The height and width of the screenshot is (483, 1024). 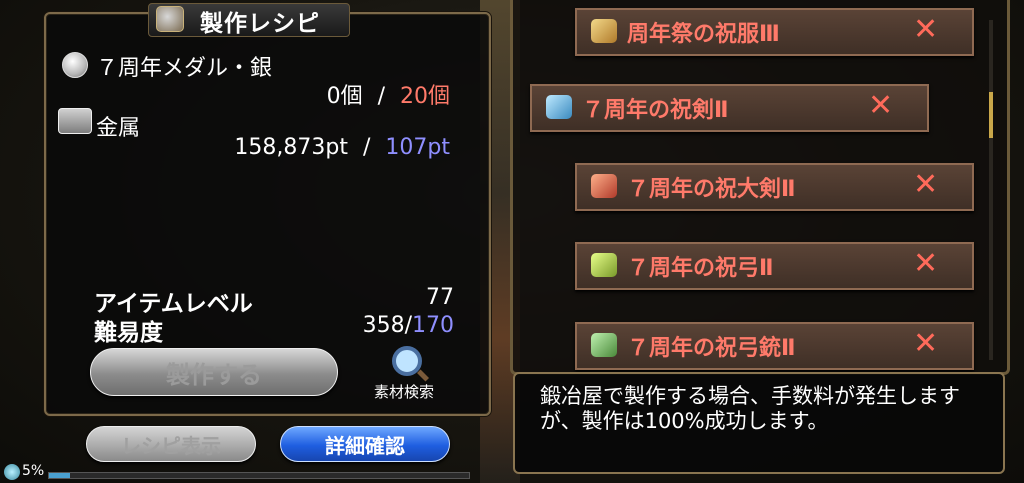 What do you see at coordinates (259, 475) in the screenshot?
I see `status-progress-bar` at bounding box center [259, 475].